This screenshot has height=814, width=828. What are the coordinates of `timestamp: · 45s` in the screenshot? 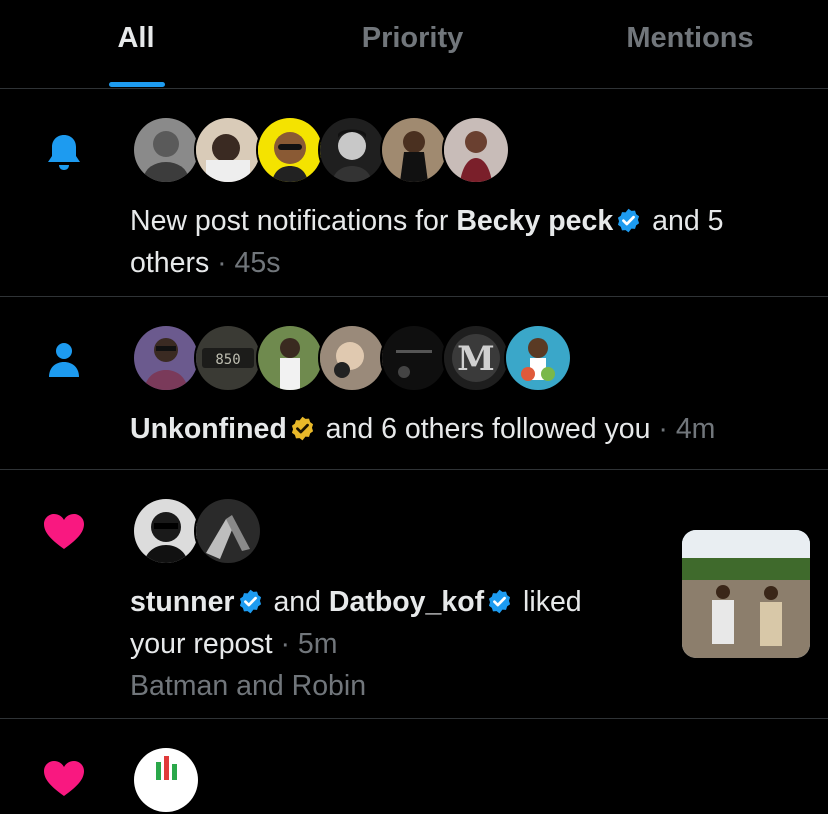 It's located at (249, 263).